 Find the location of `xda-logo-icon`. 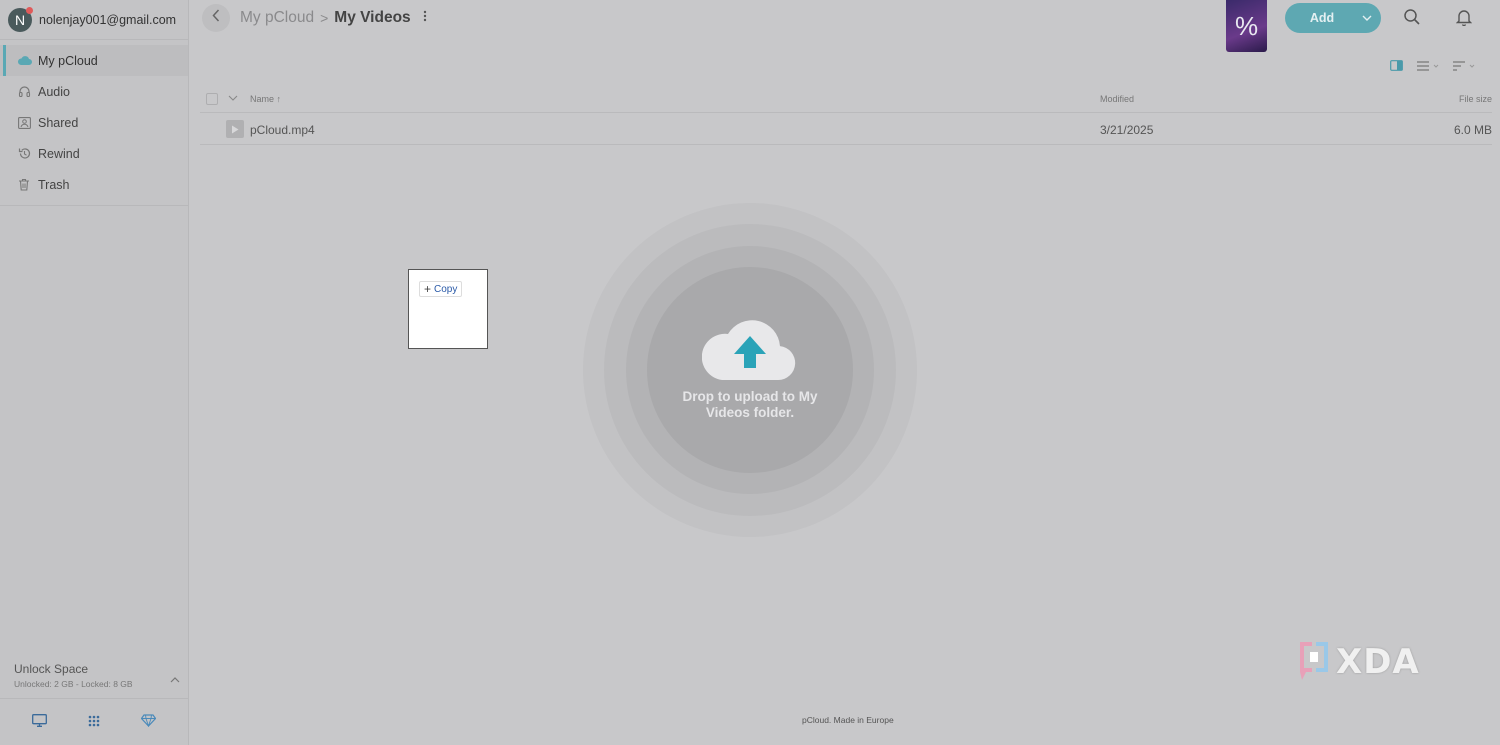

xda-logo-icon is located at coordinates (1315, 661).